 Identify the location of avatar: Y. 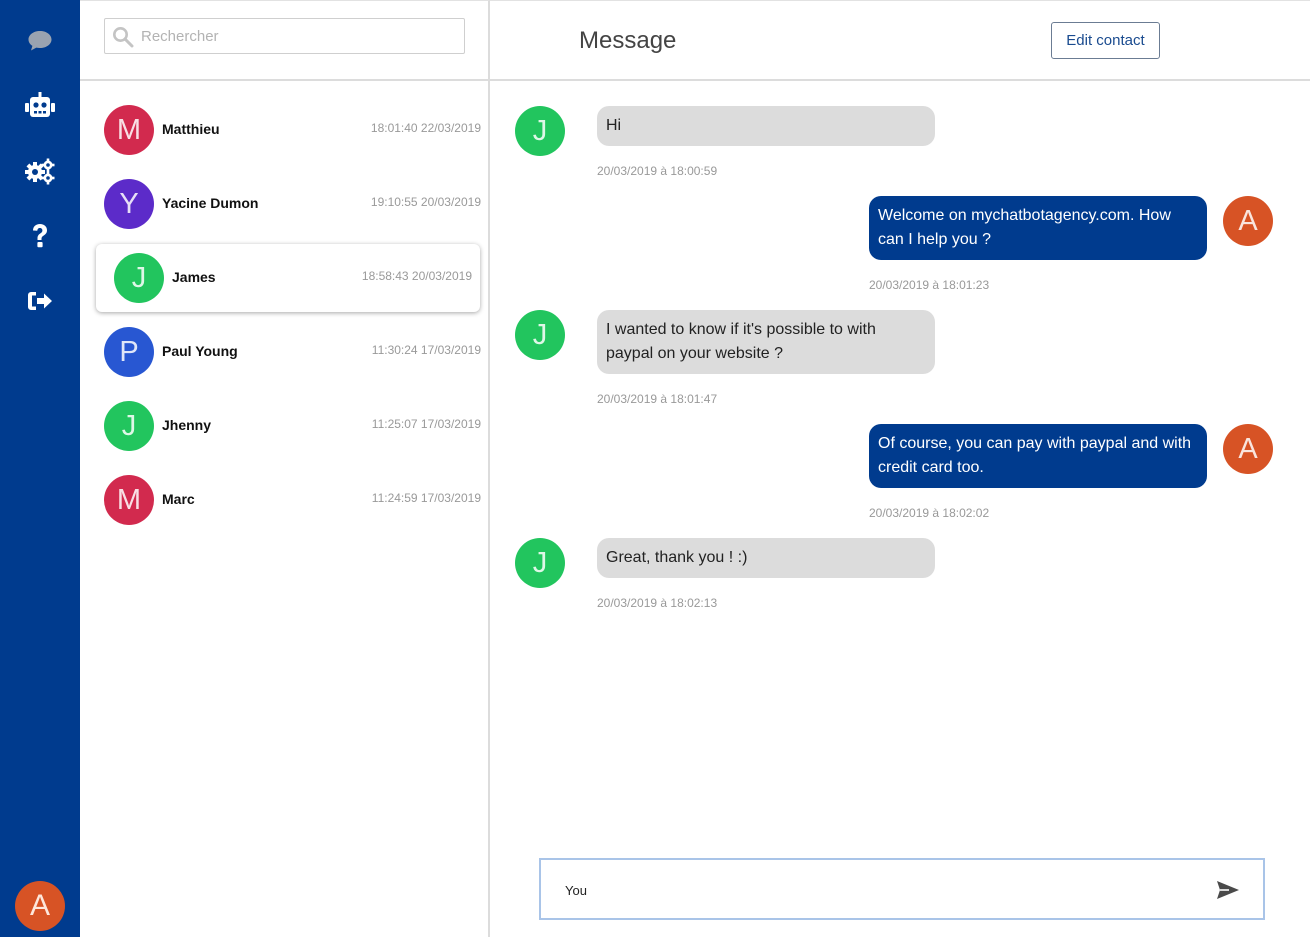
(129, 204).